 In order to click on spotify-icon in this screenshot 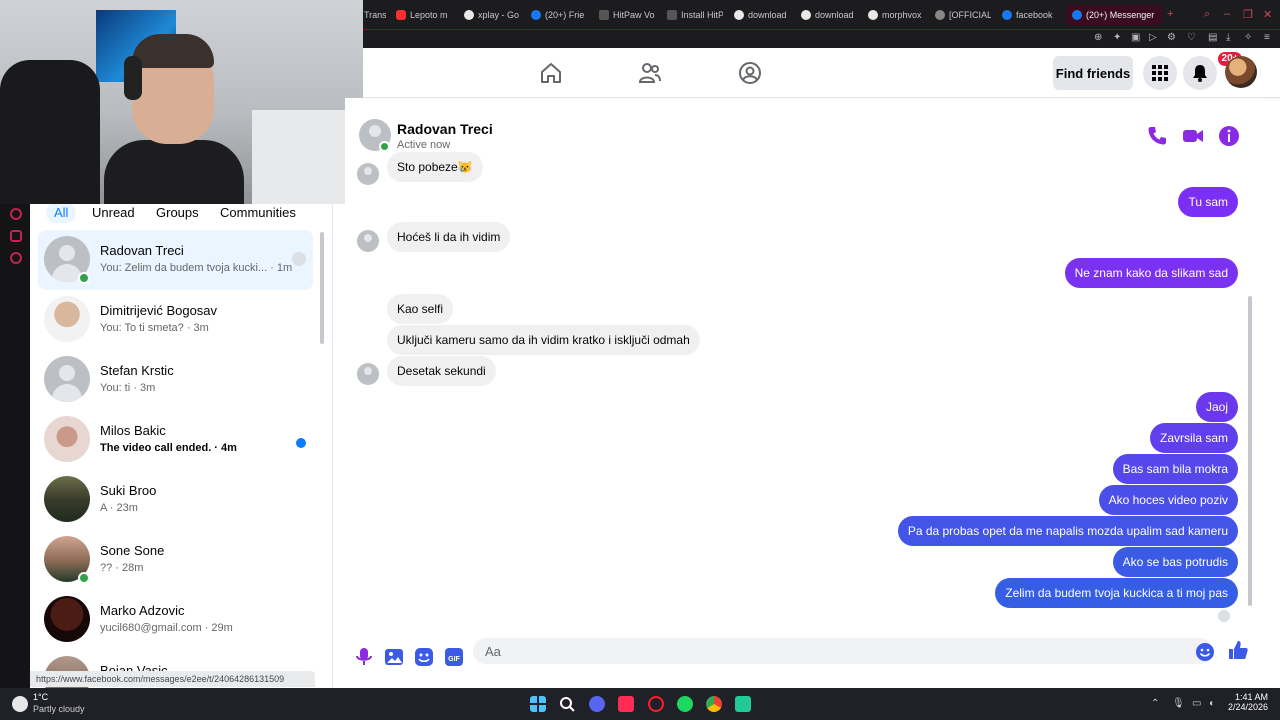, I will do `click(685, 704)`.